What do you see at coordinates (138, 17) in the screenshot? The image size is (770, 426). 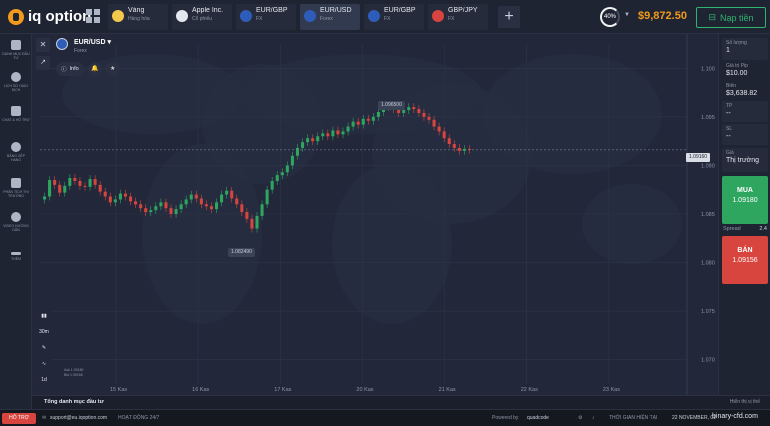 I see `asset-tab: Vàng Hàng hóa` at bounding box center [138, 17].